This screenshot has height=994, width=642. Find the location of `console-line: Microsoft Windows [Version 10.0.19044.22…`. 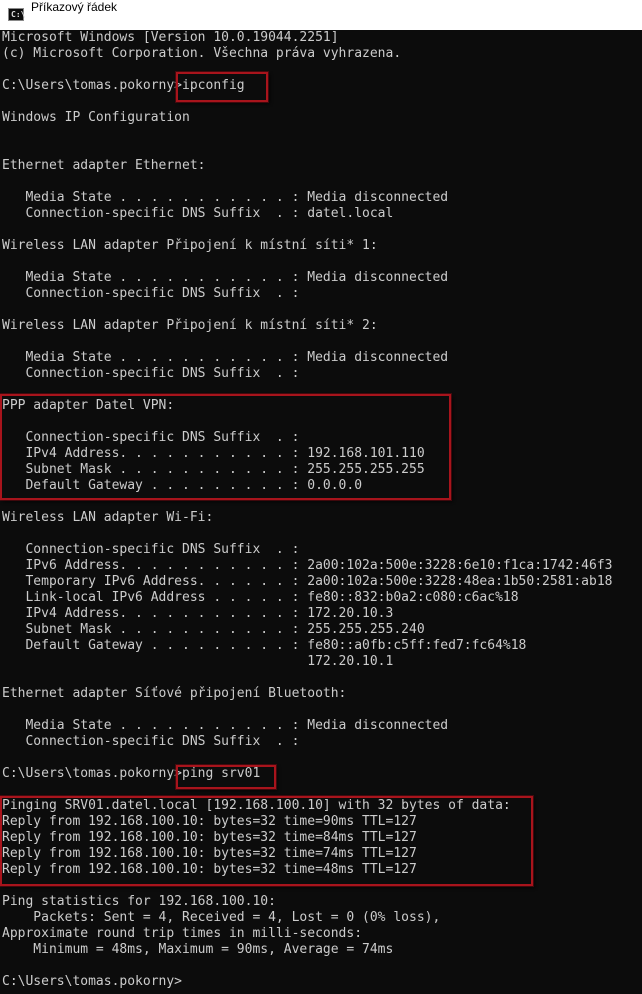

console-line: Microsoft Windows [Version 10.0.19044.22… is located at coordinates (170, 37).